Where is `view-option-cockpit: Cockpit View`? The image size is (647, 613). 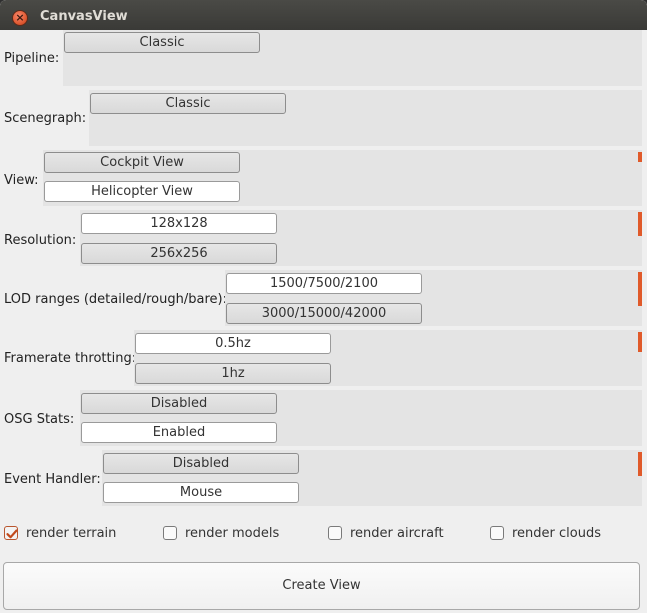 view-option-cockpit: Cockpit View is located at coordinates (142, 162).